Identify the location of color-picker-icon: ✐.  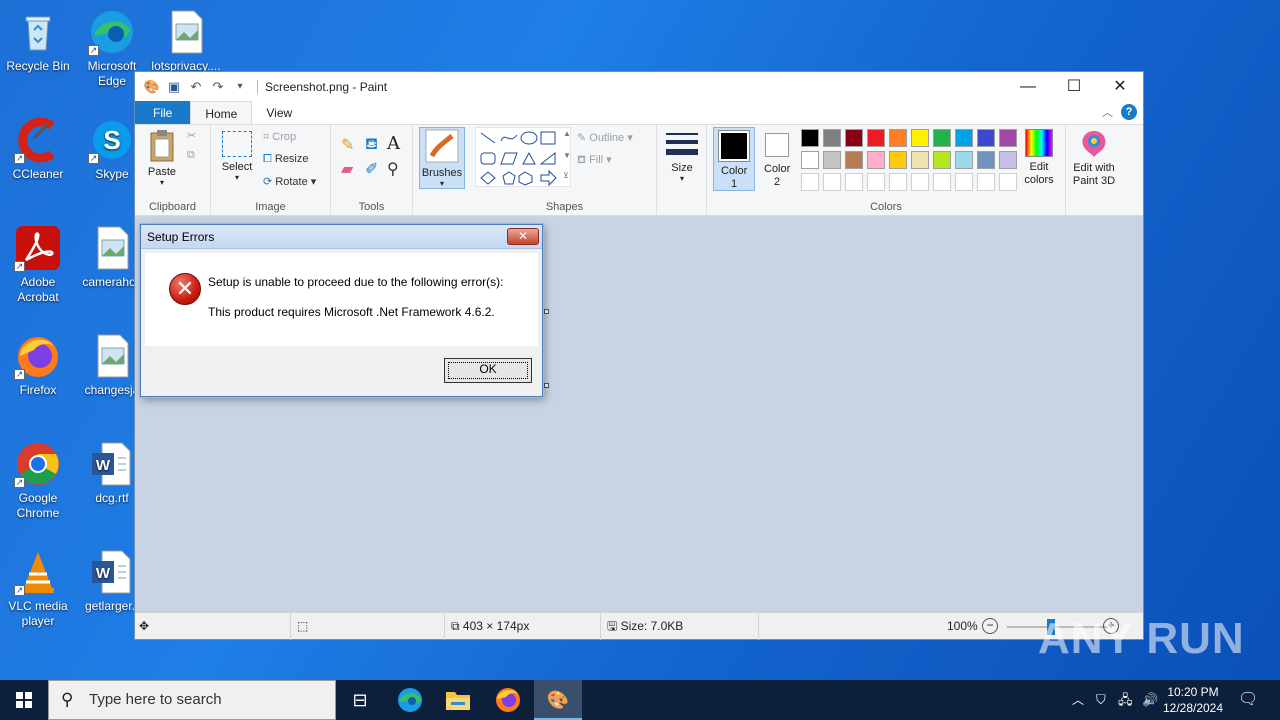
(371, 169).